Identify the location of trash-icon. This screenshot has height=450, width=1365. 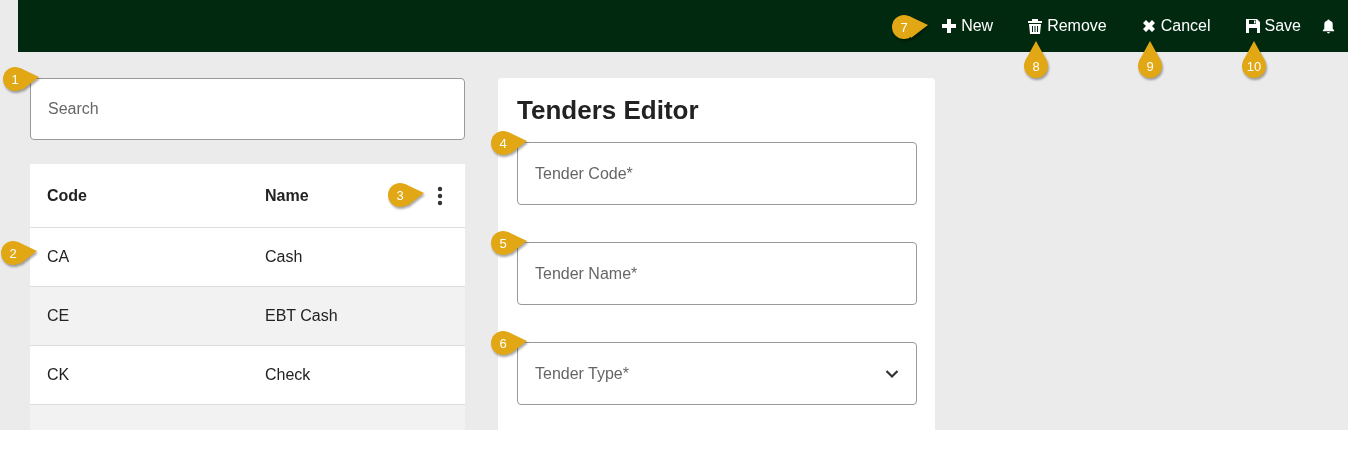
(1035, 26).